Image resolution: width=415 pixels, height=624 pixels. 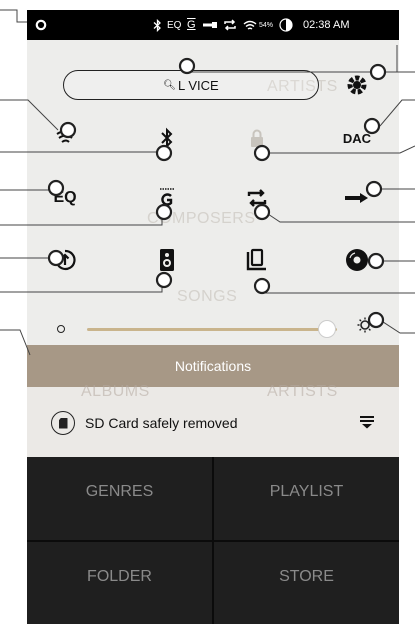 I want to click on brightness-max-icon, so click(x=365, y=327).